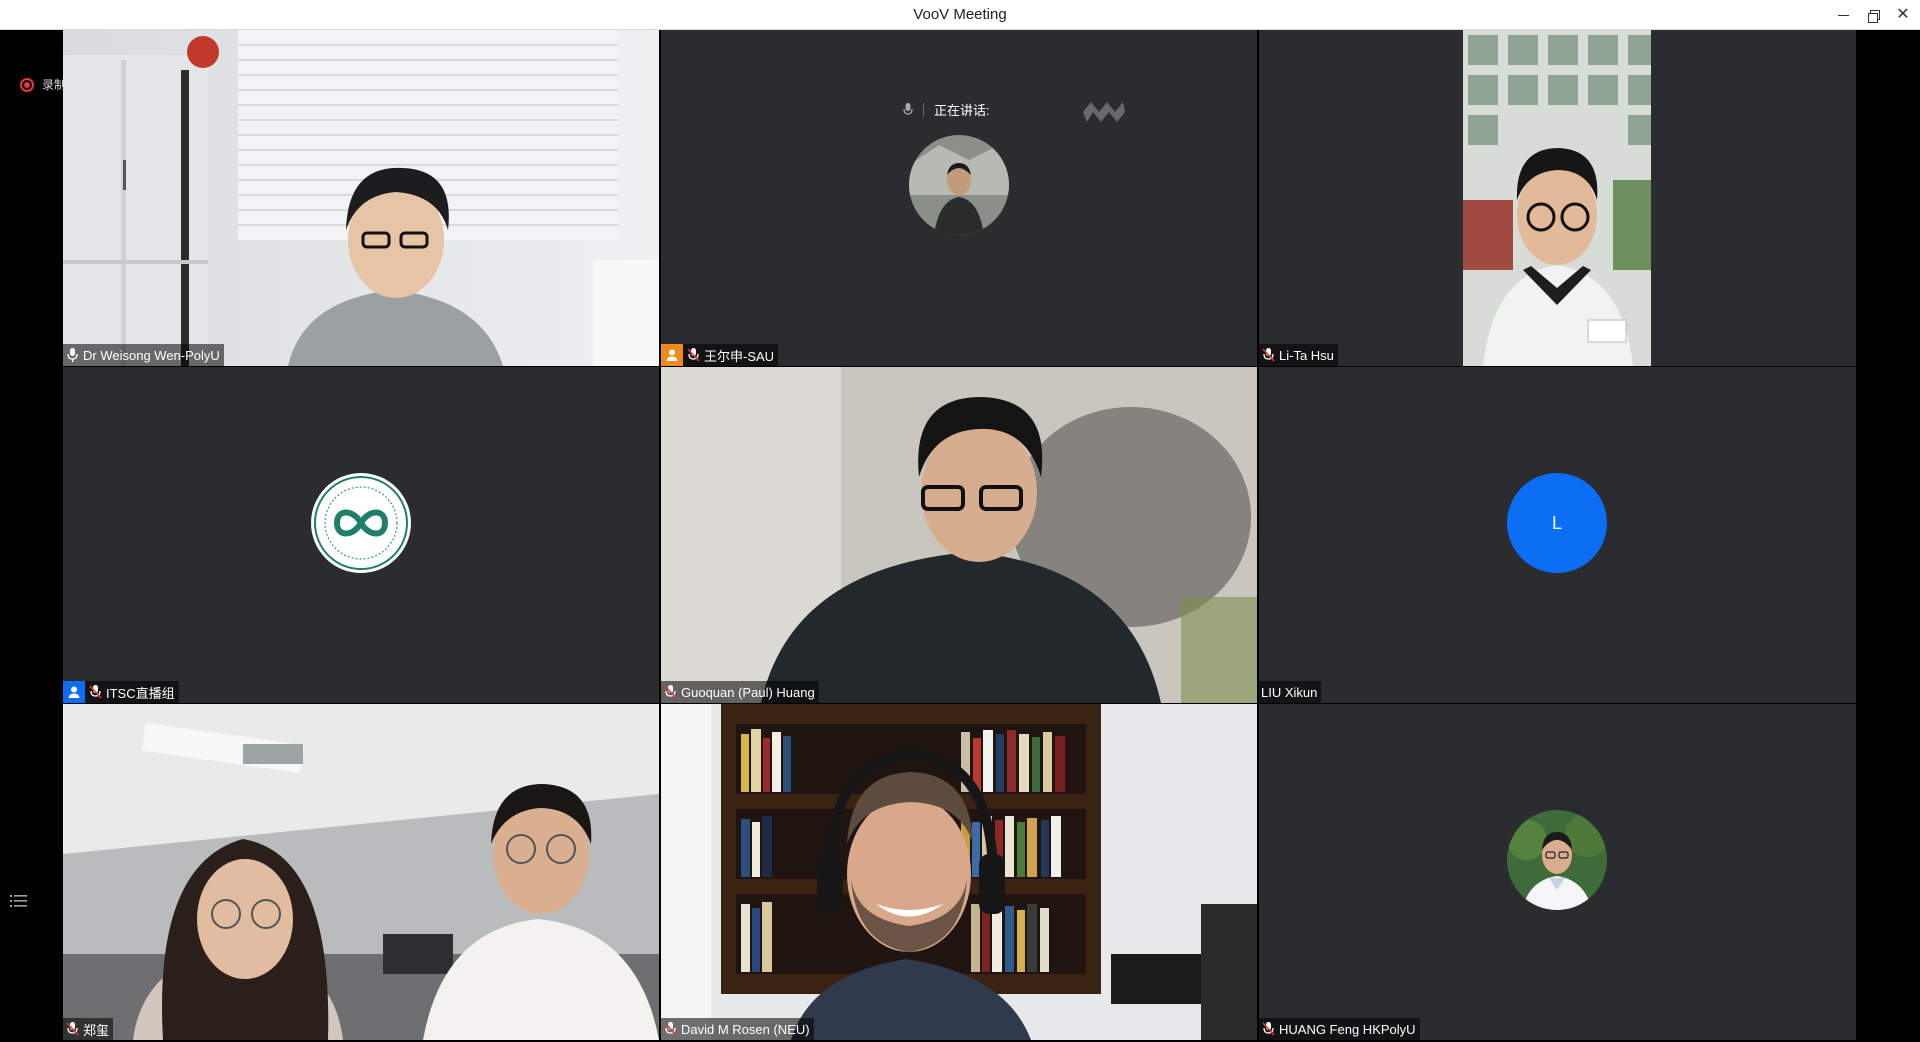  I want to click on restore-icon, so click(1873, 16).